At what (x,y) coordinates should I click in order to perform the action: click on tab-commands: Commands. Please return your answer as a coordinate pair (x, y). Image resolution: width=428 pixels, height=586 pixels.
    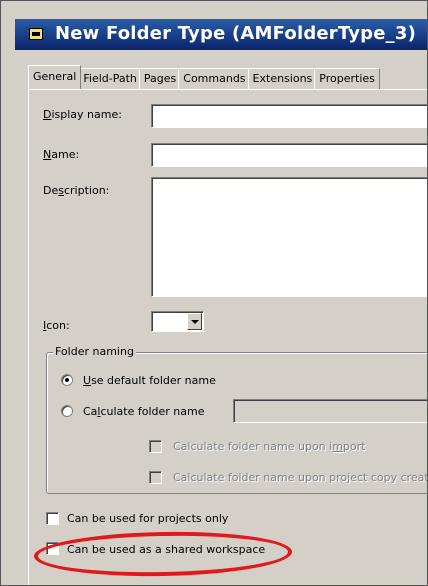
    Looking at the image, I should click on (214, 78).